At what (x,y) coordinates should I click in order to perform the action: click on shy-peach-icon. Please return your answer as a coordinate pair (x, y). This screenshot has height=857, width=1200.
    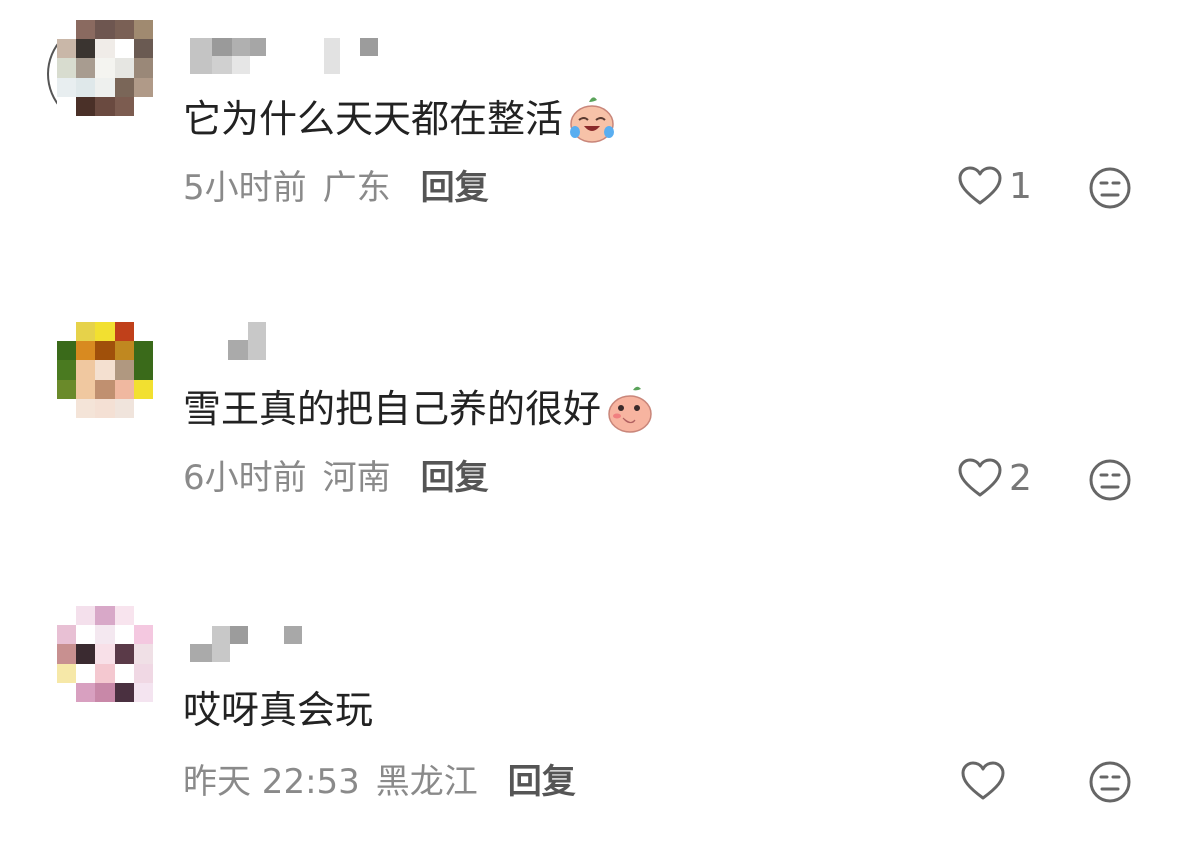
    Looking at the image, I should click on (630, 409).